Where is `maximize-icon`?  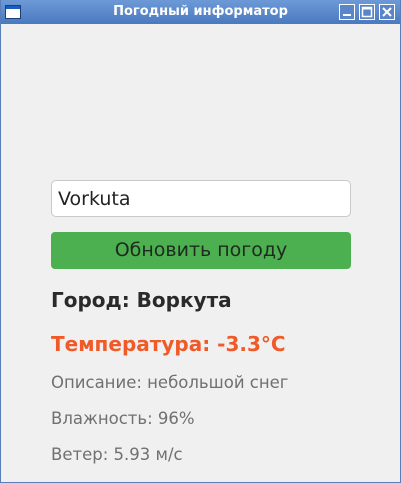 maximize-icon is located at coordinates (367, 12).